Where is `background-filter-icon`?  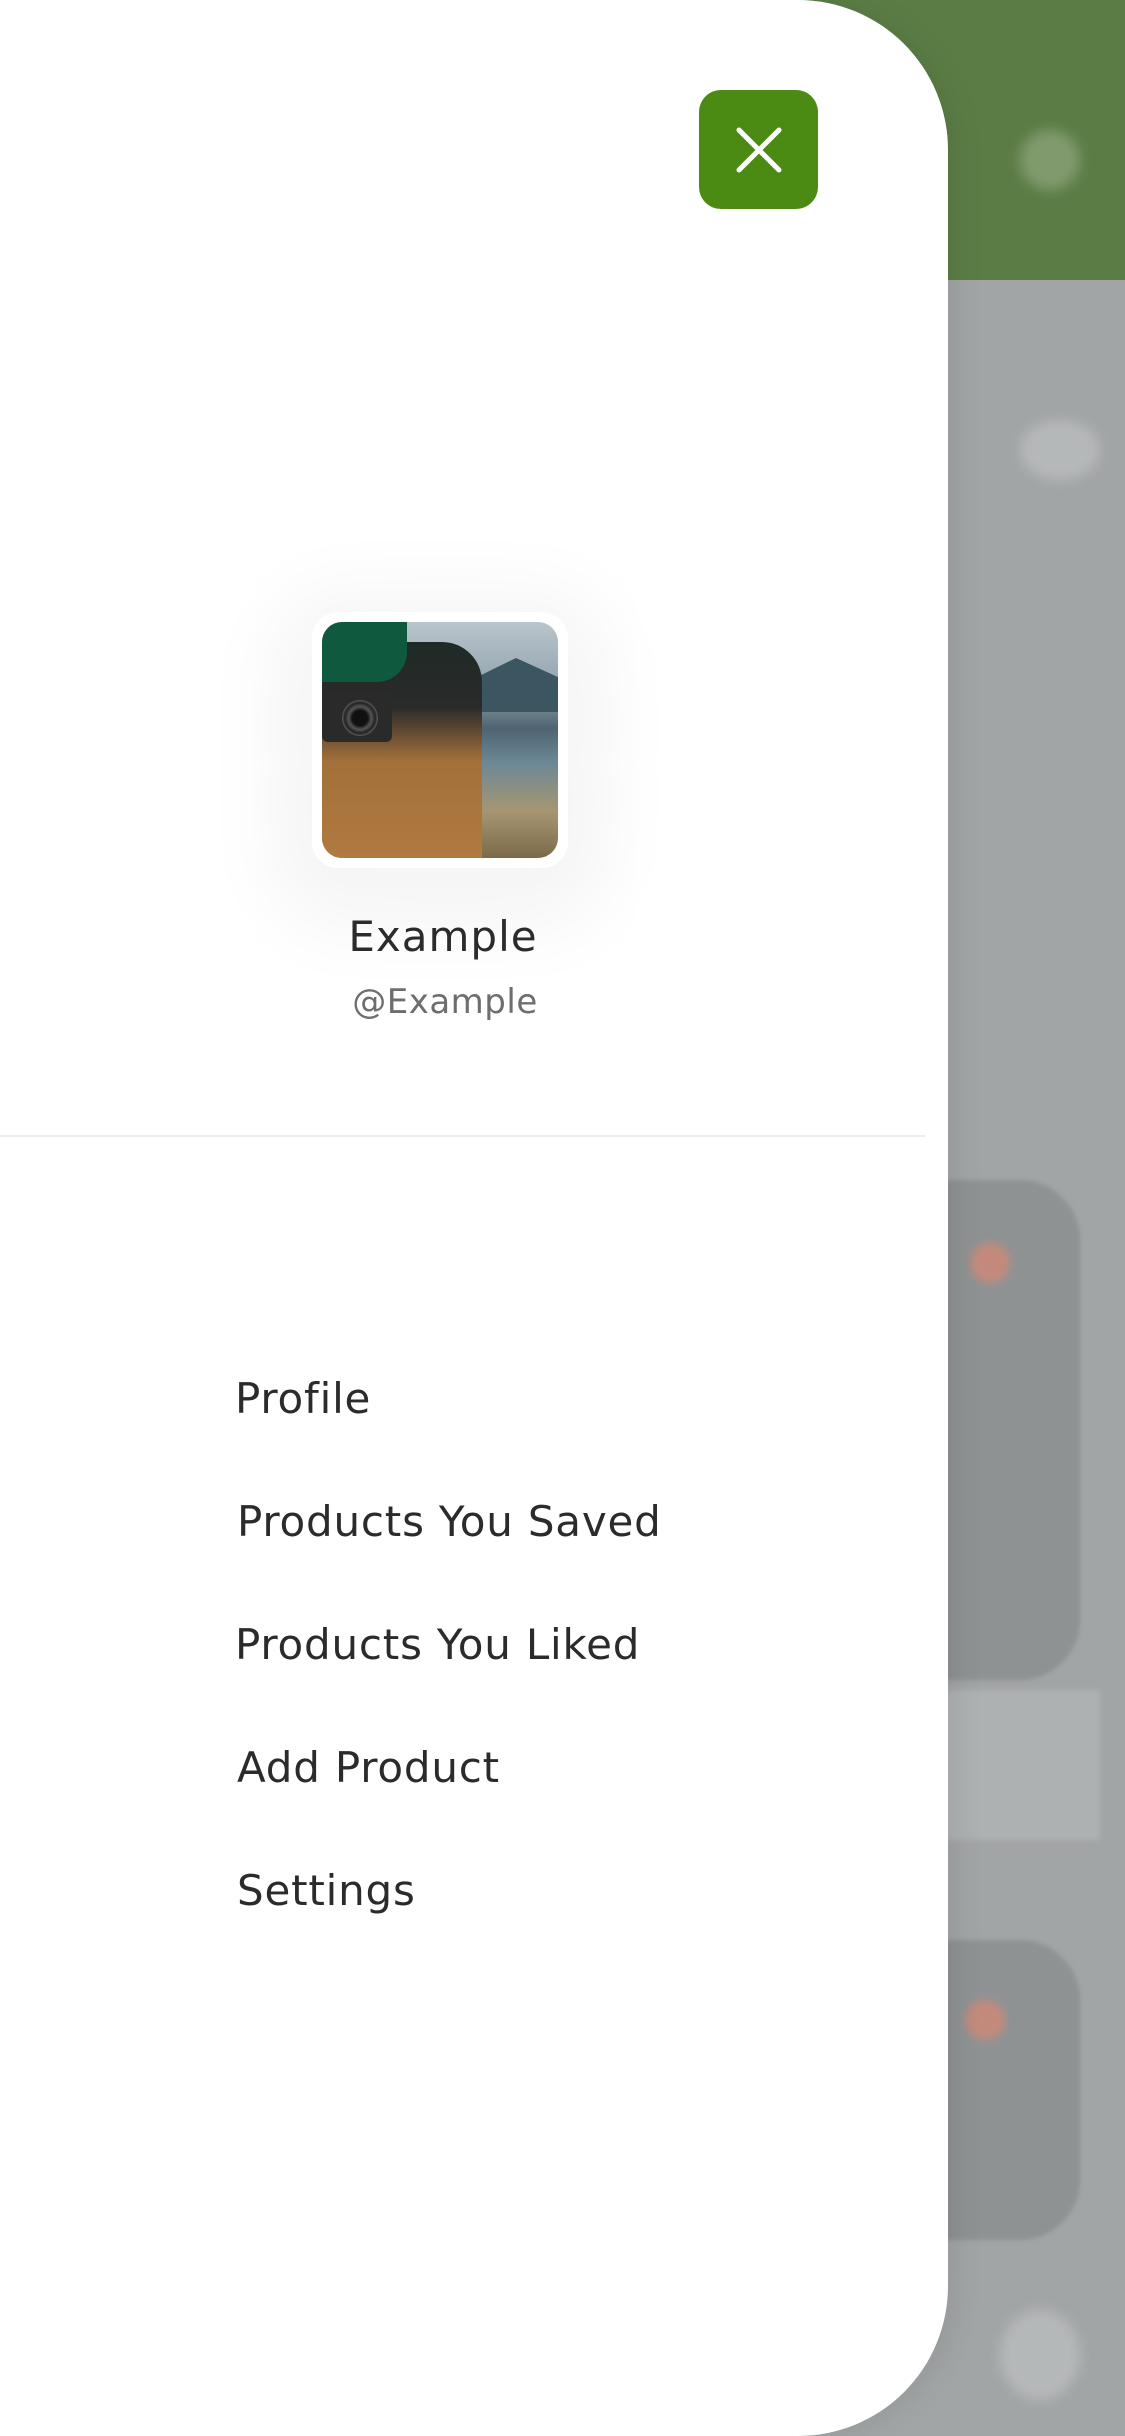
background-filter-icon is located at coordinates (1060, 450).